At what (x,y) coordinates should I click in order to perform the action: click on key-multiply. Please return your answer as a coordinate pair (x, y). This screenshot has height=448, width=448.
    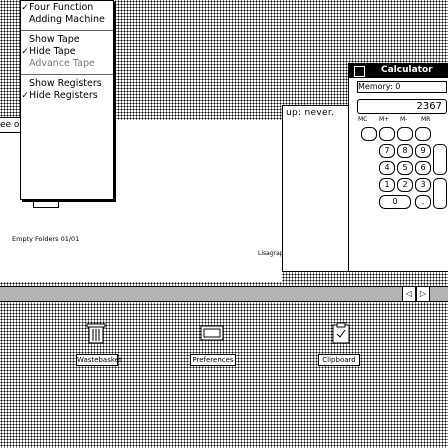
    Looking at the image, I should click on (423, 134).